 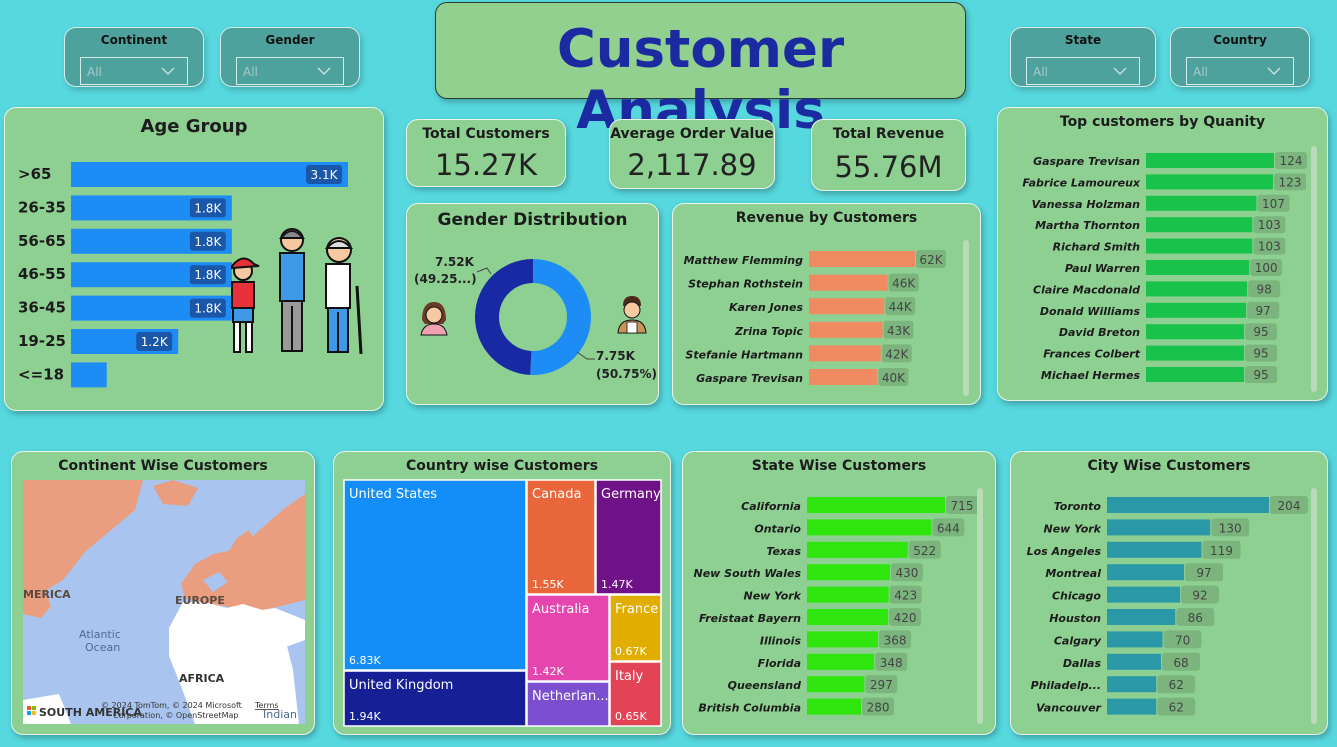 What do you see at coordinates (266, 705) in the screenshot?
I see `map-terms-link: Terms` at bounding box center [266, 705].